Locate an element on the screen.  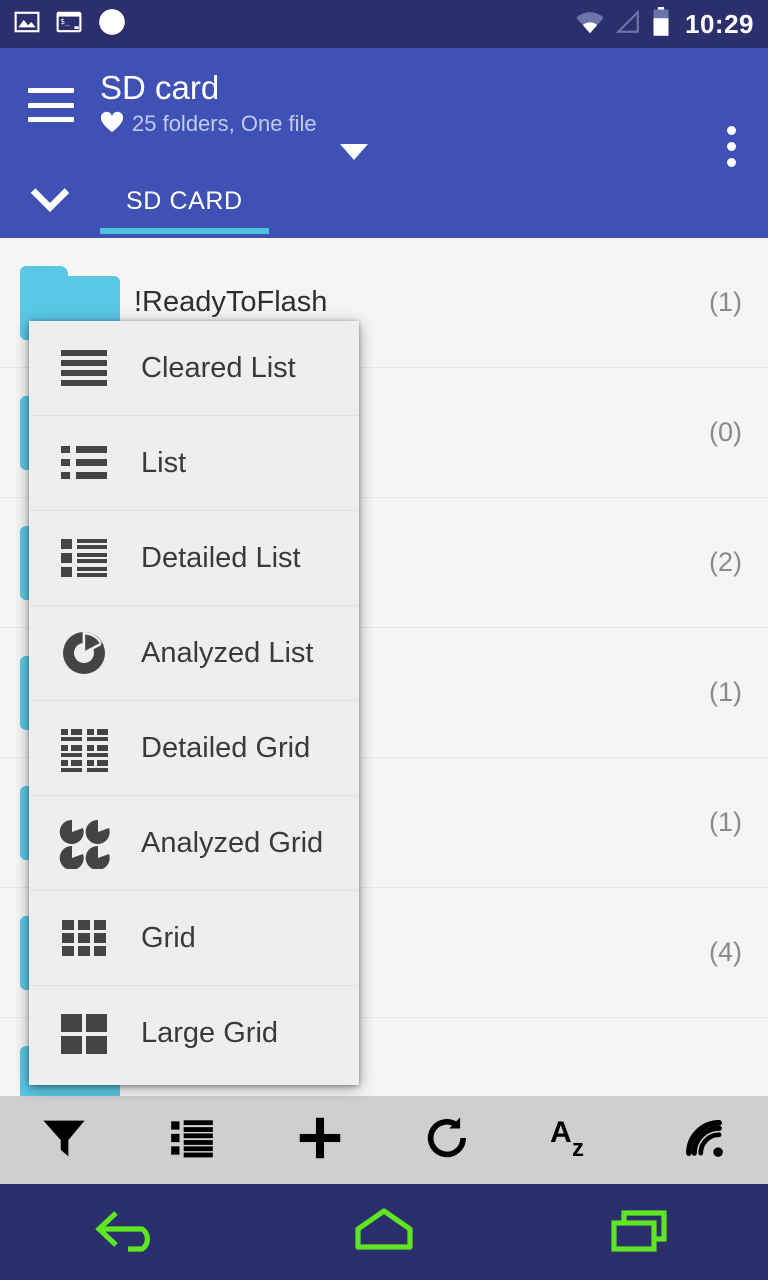
detailed-grid-icon is located at coordinates (85, 748).